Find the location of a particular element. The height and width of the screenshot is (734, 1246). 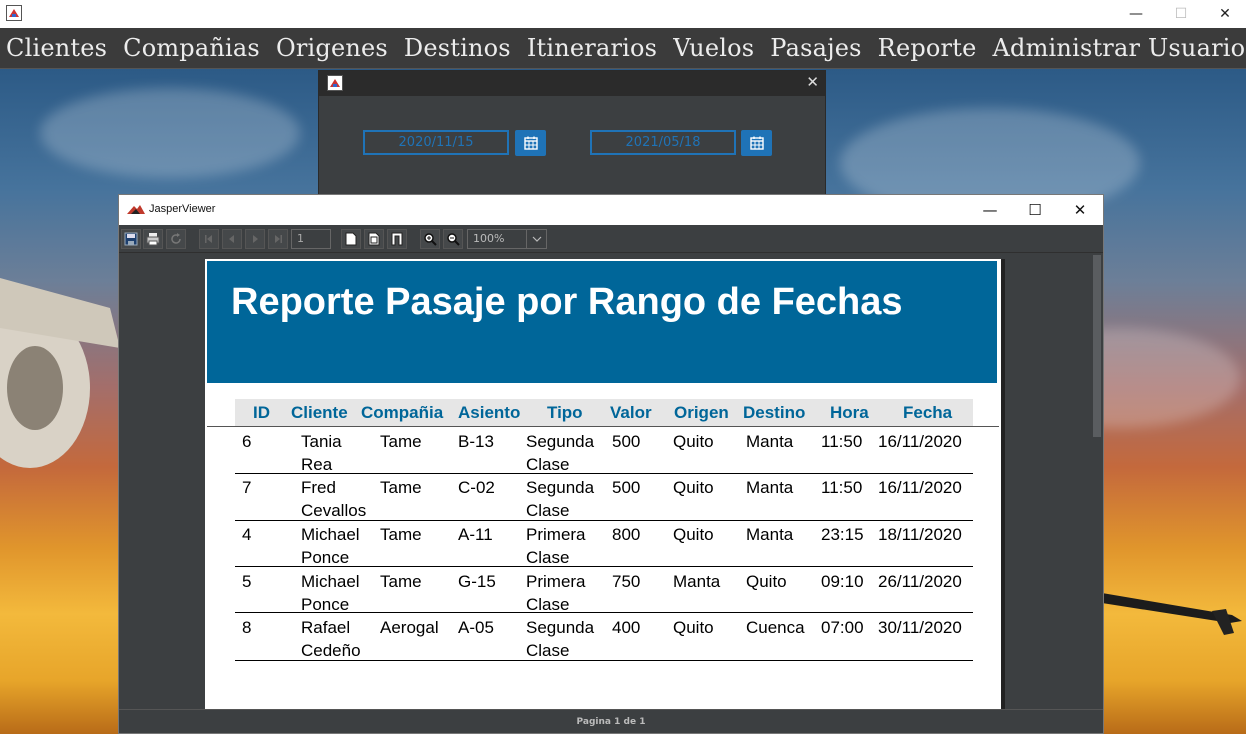

column-header-destino: Destino is located at coordinates (774, 412).